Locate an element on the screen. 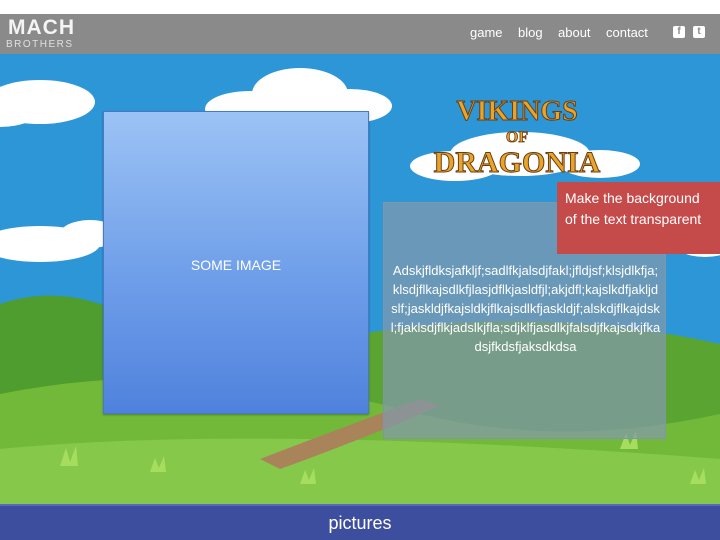 The image size is (720, 540). footer: pictures is located at coordinates (360, 522).